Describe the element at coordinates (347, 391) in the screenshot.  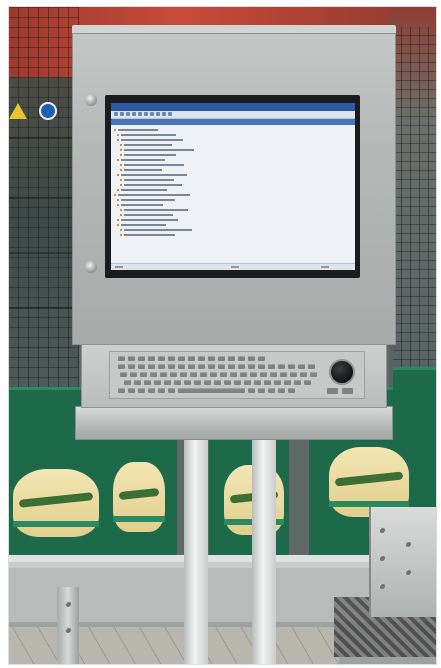
I see `trackball-right-button` at that location.